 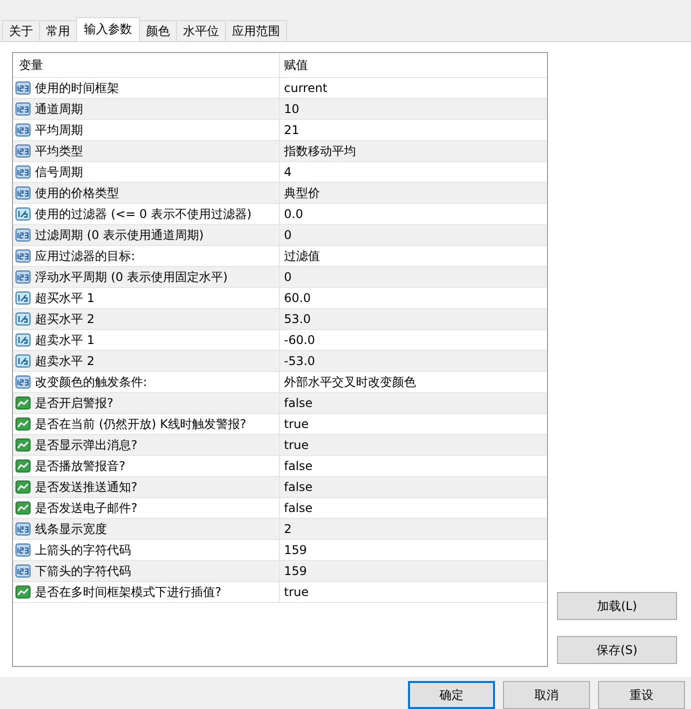 What do you see at coordinates (119, 235) in the screenshot?
I see `parameter-name: 过滤周期 (0 表示使用通道周期)` at bounding box center [119, 235].